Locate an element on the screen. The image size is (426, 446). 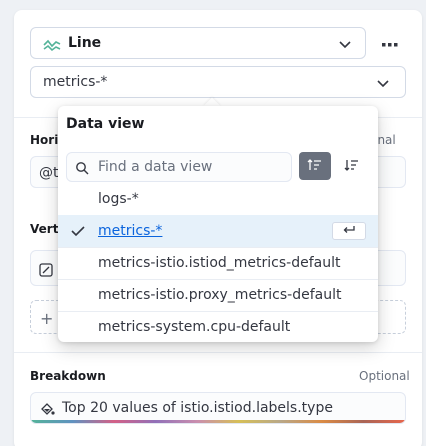
list-item: metrics-system.cpu-default is located at coordinates (218, 327).